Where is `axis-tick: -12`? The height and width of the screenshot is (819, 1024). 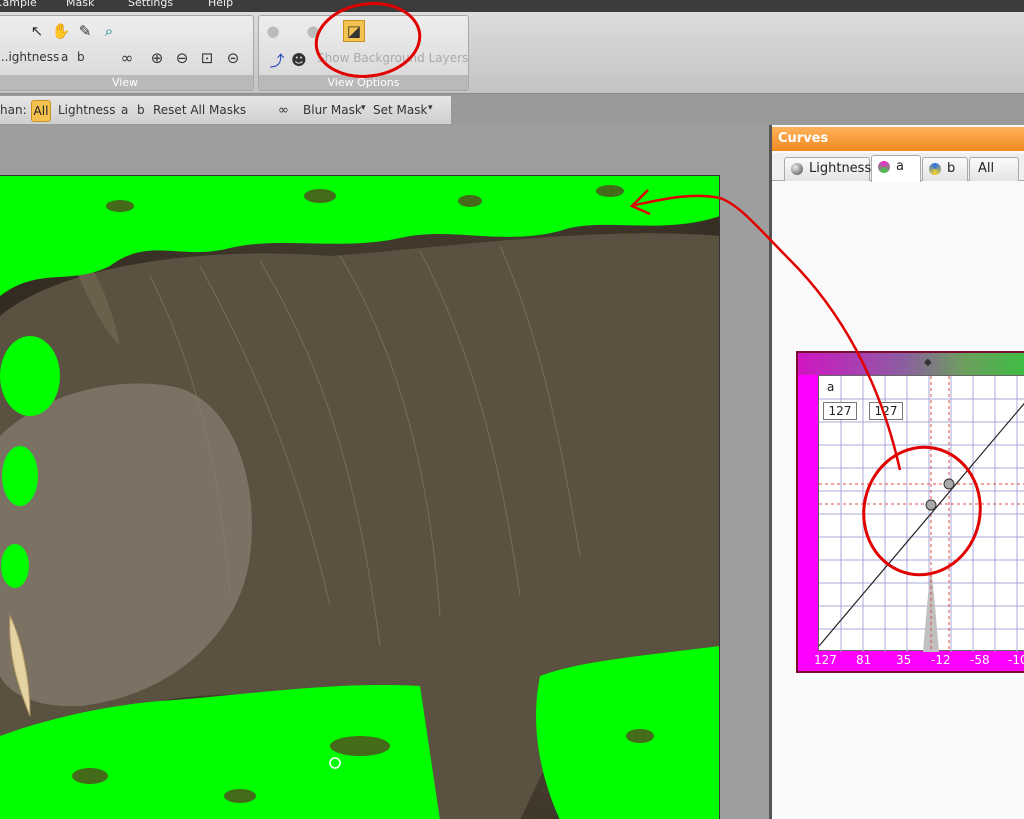 axis-tick: -12 is located at coordinates (941, 660).